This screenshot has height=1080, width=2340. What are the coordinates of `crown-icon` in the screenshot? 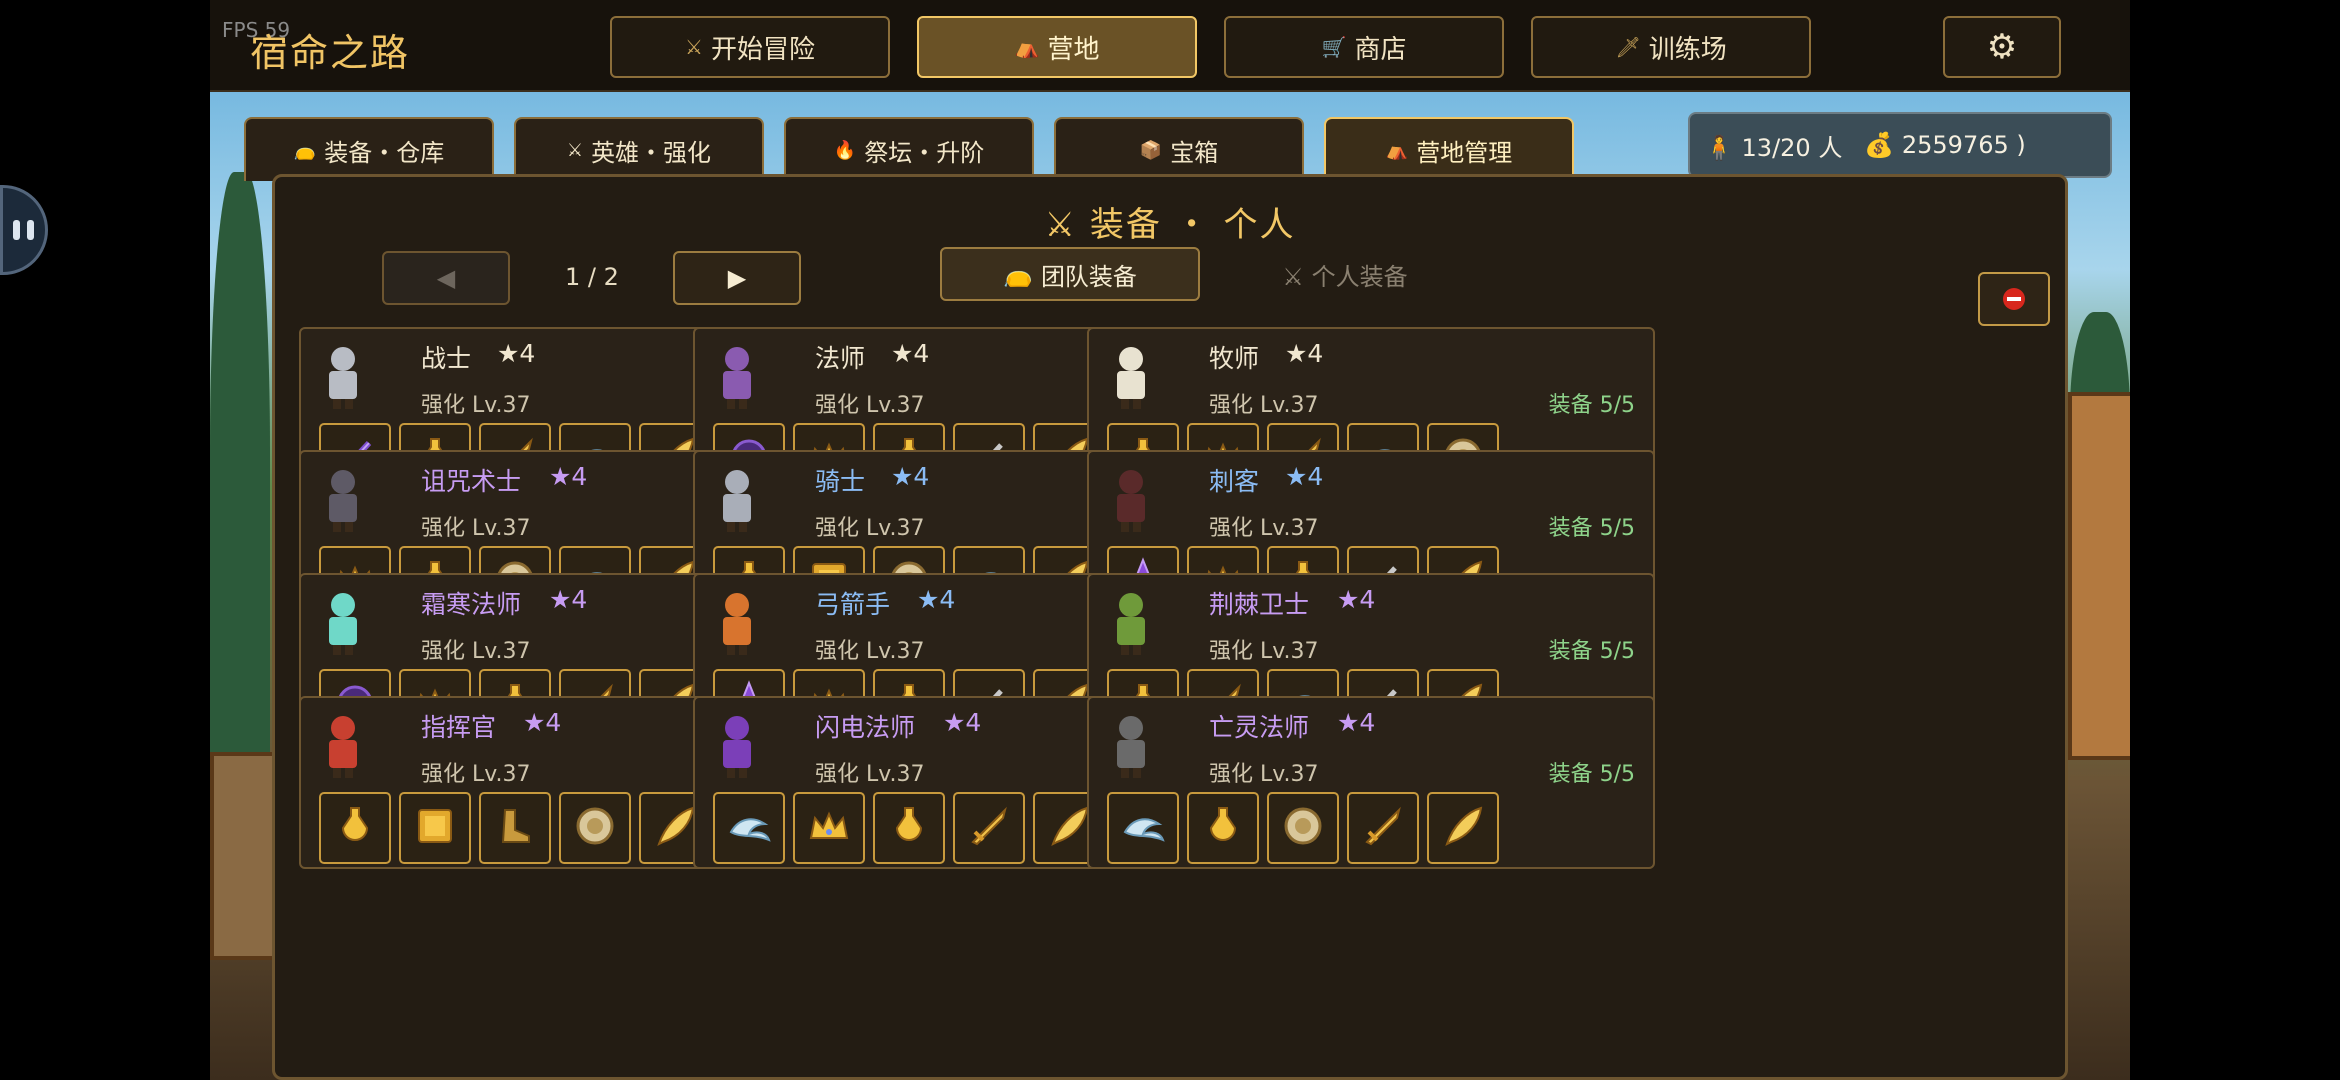 It's located at (829, 828).